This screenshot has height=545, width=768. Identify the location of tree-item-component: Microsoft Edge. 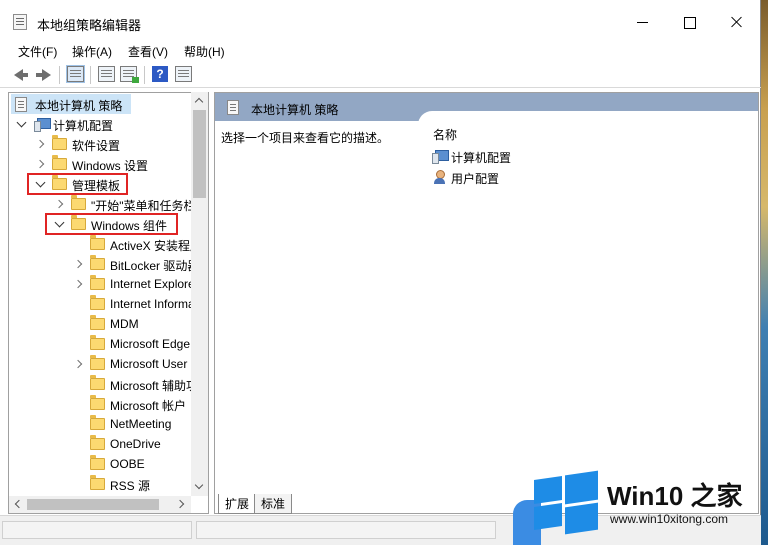
(104, 344).